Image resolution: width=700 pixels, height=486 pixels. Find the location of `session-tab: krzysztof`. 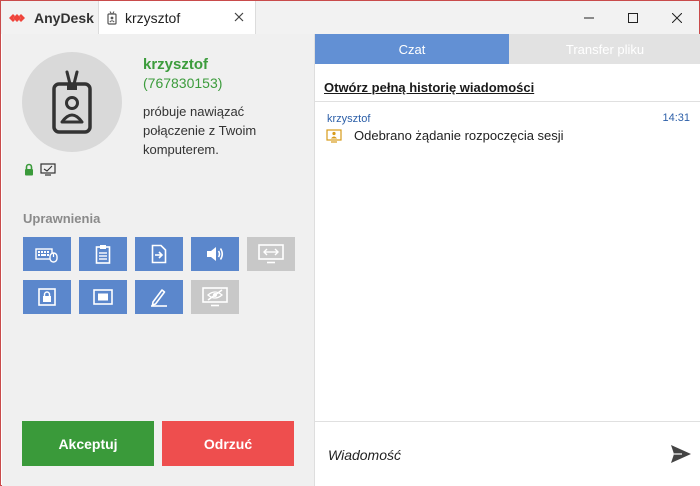

session-tab: krzysztof is located at coordinates (177, 17).